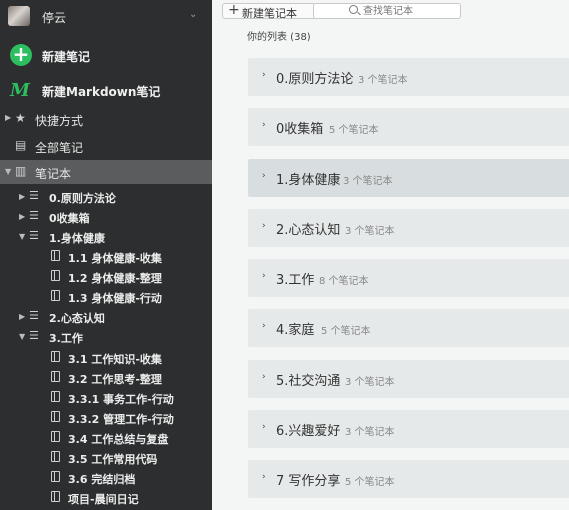 The height and width of the screenshot is (510, 569). What do you see at coordinates (115, 298) in the screenshot?
I see `tree-item-label: 1.3 身体健康-行动` at bounding box center [115, 298].